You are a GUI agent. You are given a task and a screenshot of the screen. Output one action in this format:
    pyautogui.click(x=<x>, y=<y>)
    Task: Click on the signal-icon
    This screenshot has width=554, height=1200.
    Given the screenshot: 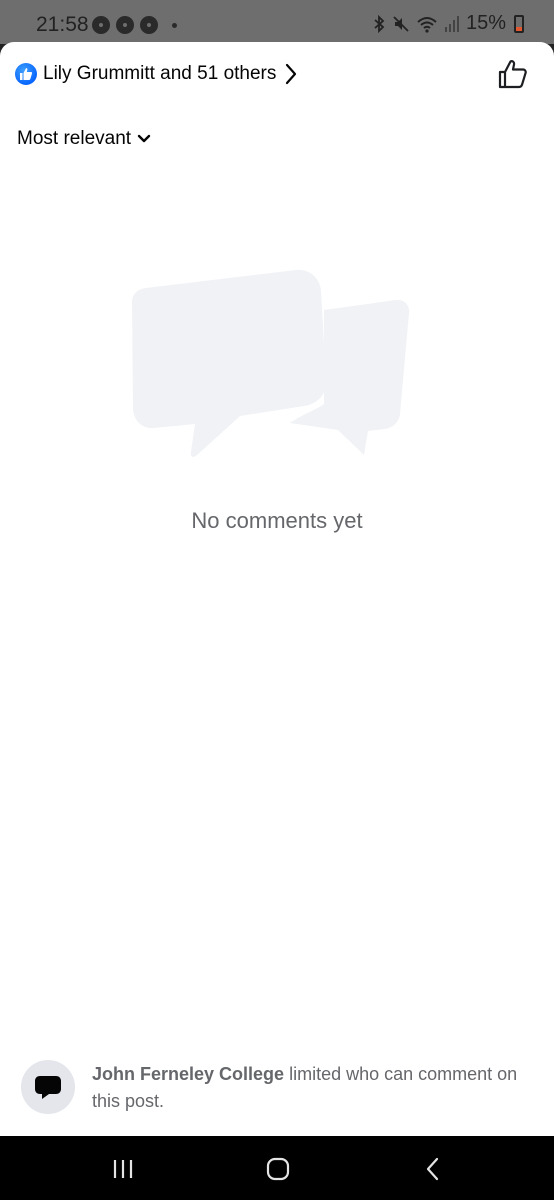 What is the action you would take?
    pyautogui.click(x=451, y=23)
    